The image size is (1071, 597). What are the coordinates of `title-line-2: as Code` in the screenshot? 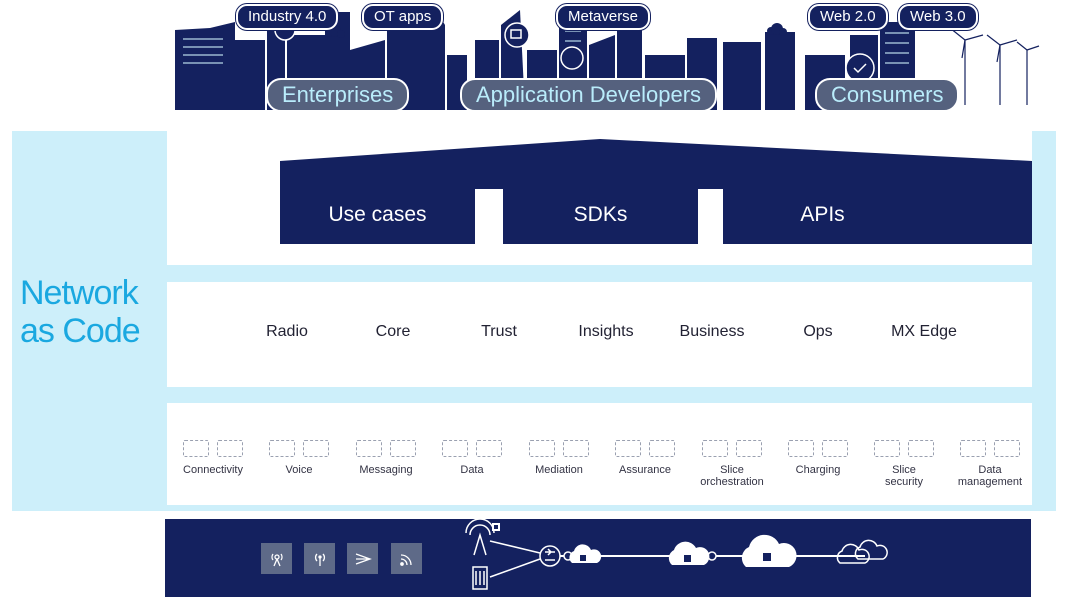 It's located at (80, 331).